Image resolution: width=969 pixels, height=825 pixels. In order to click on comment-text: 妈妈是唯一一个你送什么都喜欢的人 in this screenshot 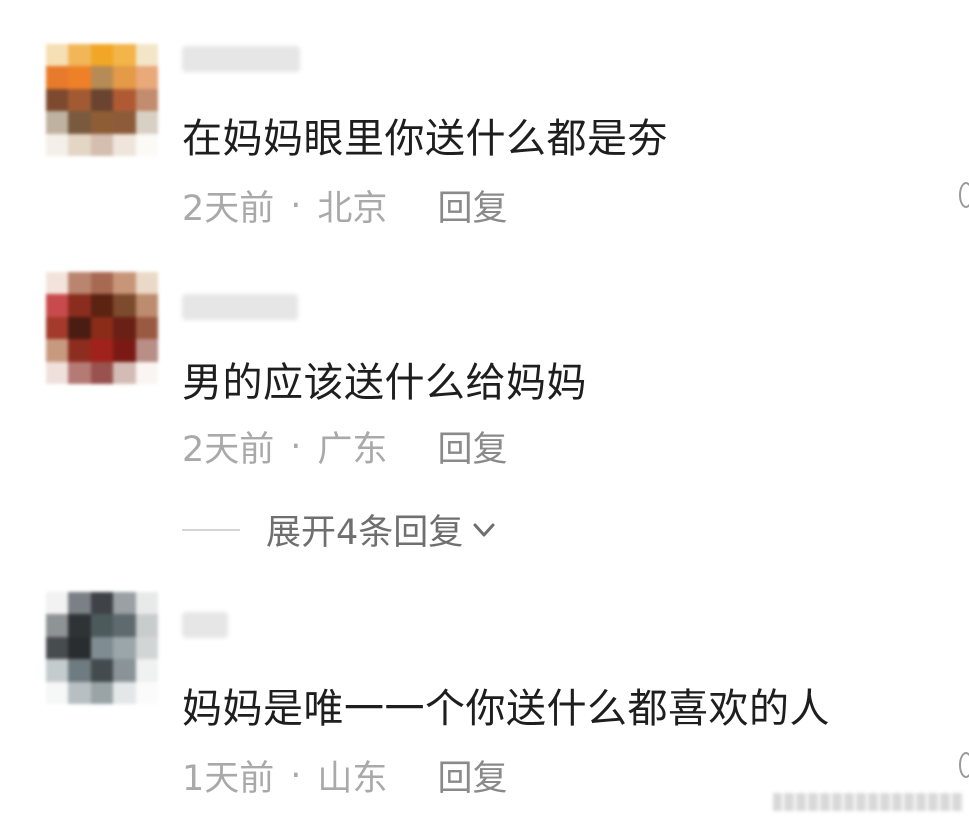, I will do `click(506, 709)`.